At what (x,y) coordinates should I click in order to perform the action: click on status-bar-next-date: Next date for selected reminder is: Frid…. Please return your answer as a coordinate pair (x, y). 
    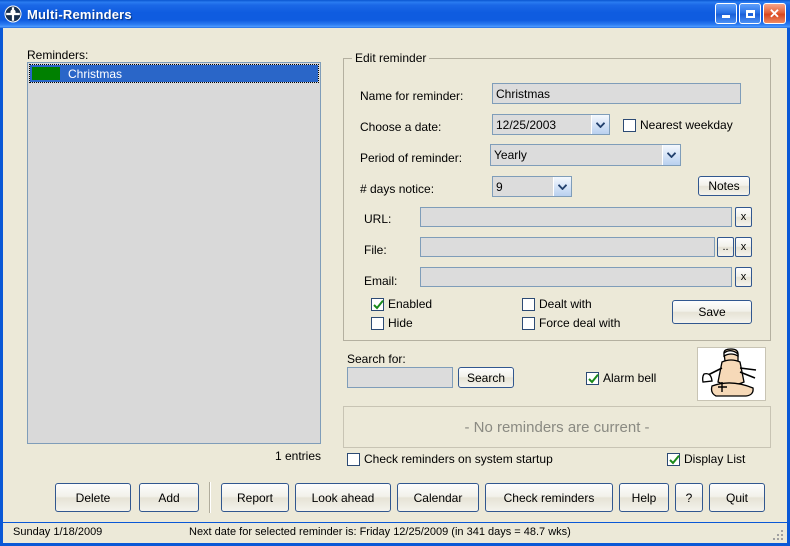
    Looking at the image, I should click on (380, 532).